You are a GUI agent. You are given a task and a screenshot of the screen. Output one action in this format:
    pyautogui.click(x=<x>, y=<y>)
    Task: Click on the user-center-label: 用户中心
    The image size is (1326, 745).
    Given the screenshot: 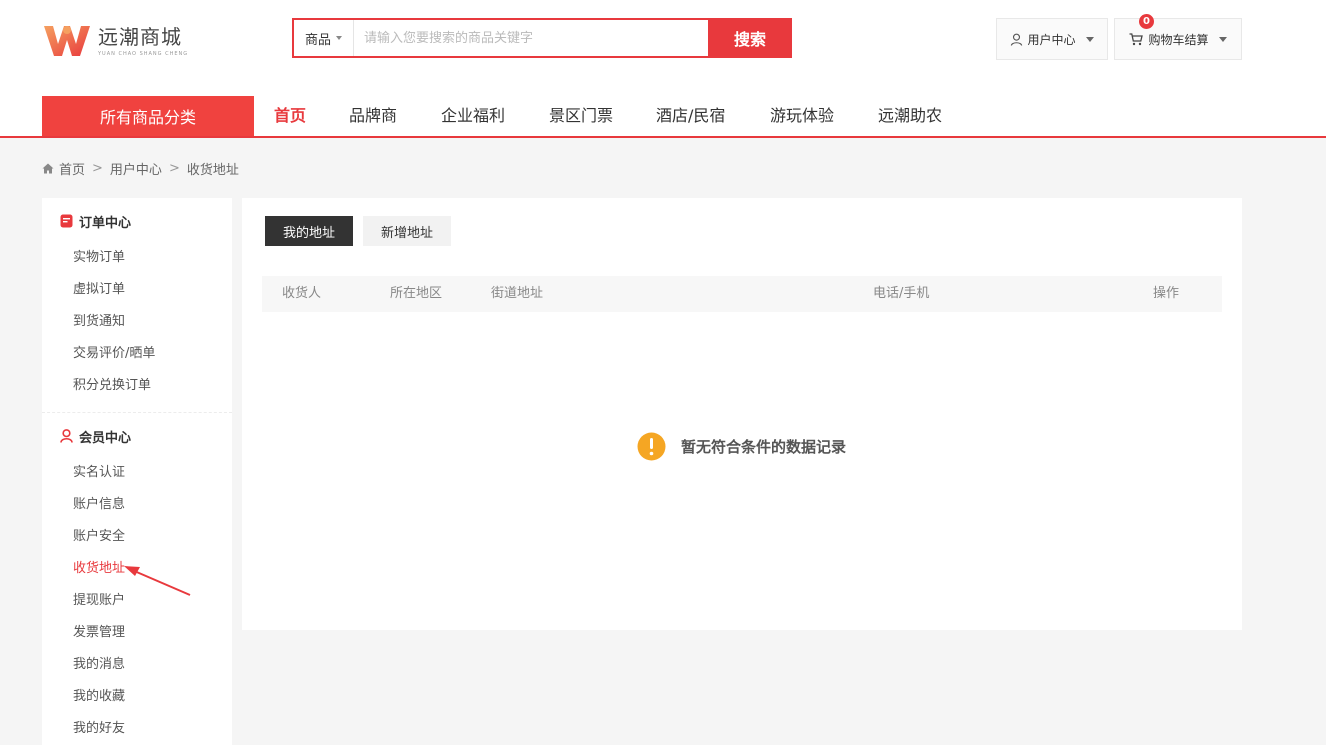 What is the action you would take?
    pyautogui.click(x=1051, y=39)
    